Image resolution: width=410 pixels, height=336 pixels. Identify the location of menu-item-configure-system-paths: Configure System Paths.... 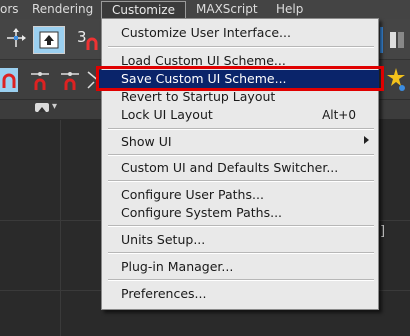
(201, 213).